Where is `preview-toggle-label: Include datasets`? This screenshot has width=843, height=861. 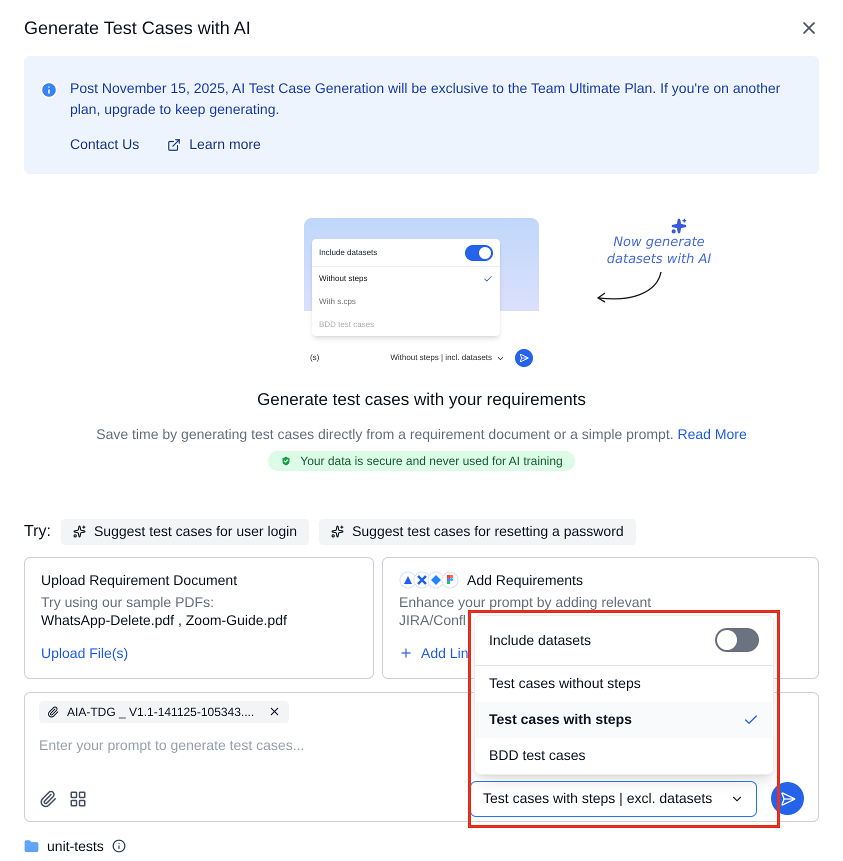 preview-toggle-label: Include datasets is located at coordinates (348, 252).